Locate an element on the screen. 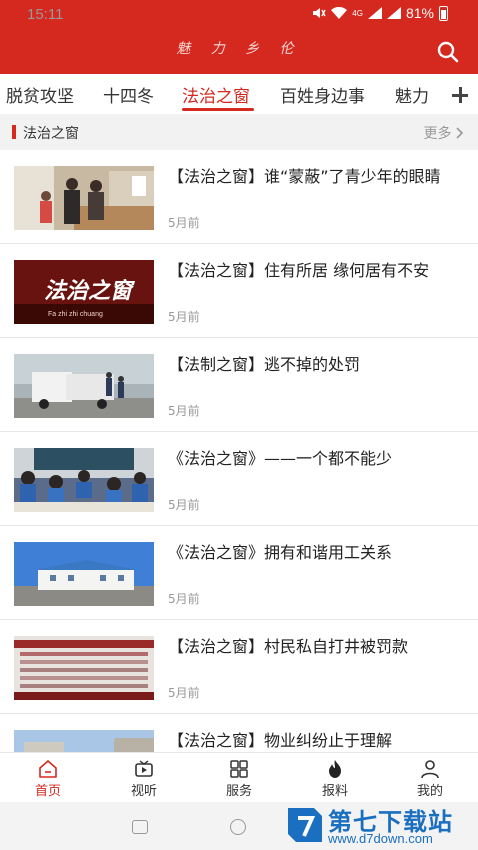 The image size is (478, 850). list-item: 【法治之窗】物业纠纷止于理解 is located at coordinates (239, 733).